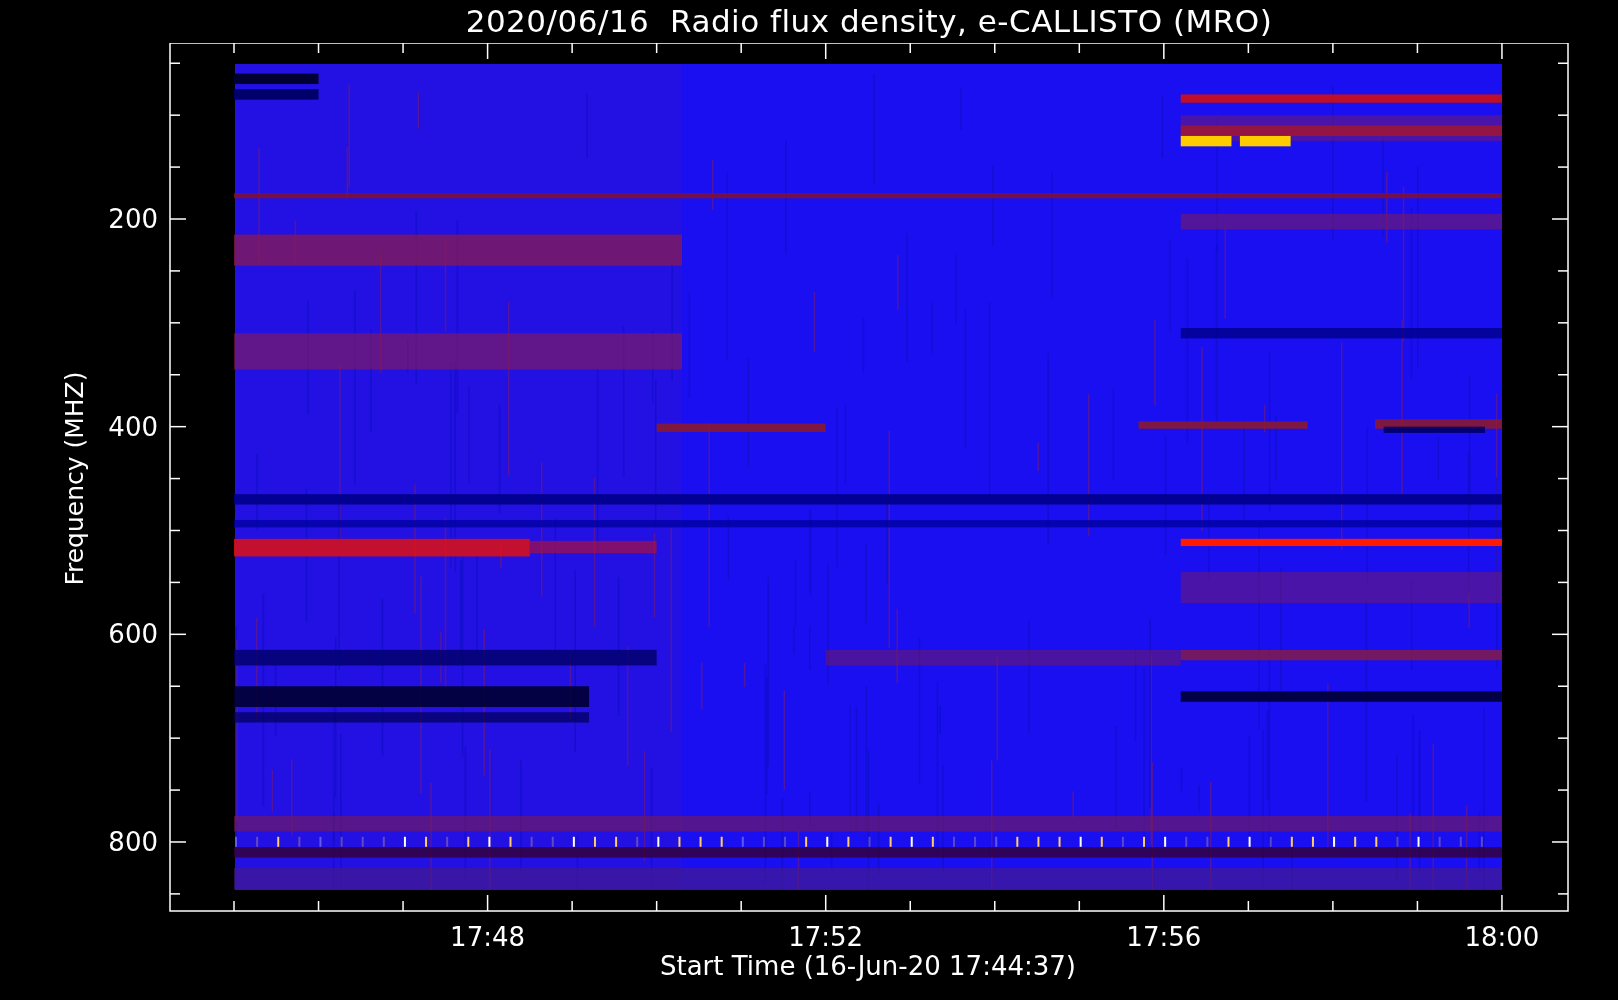  Describe the element at coordinates (488, 937) in the screenshot. I see `x-tick-label: 17:48` at that location.